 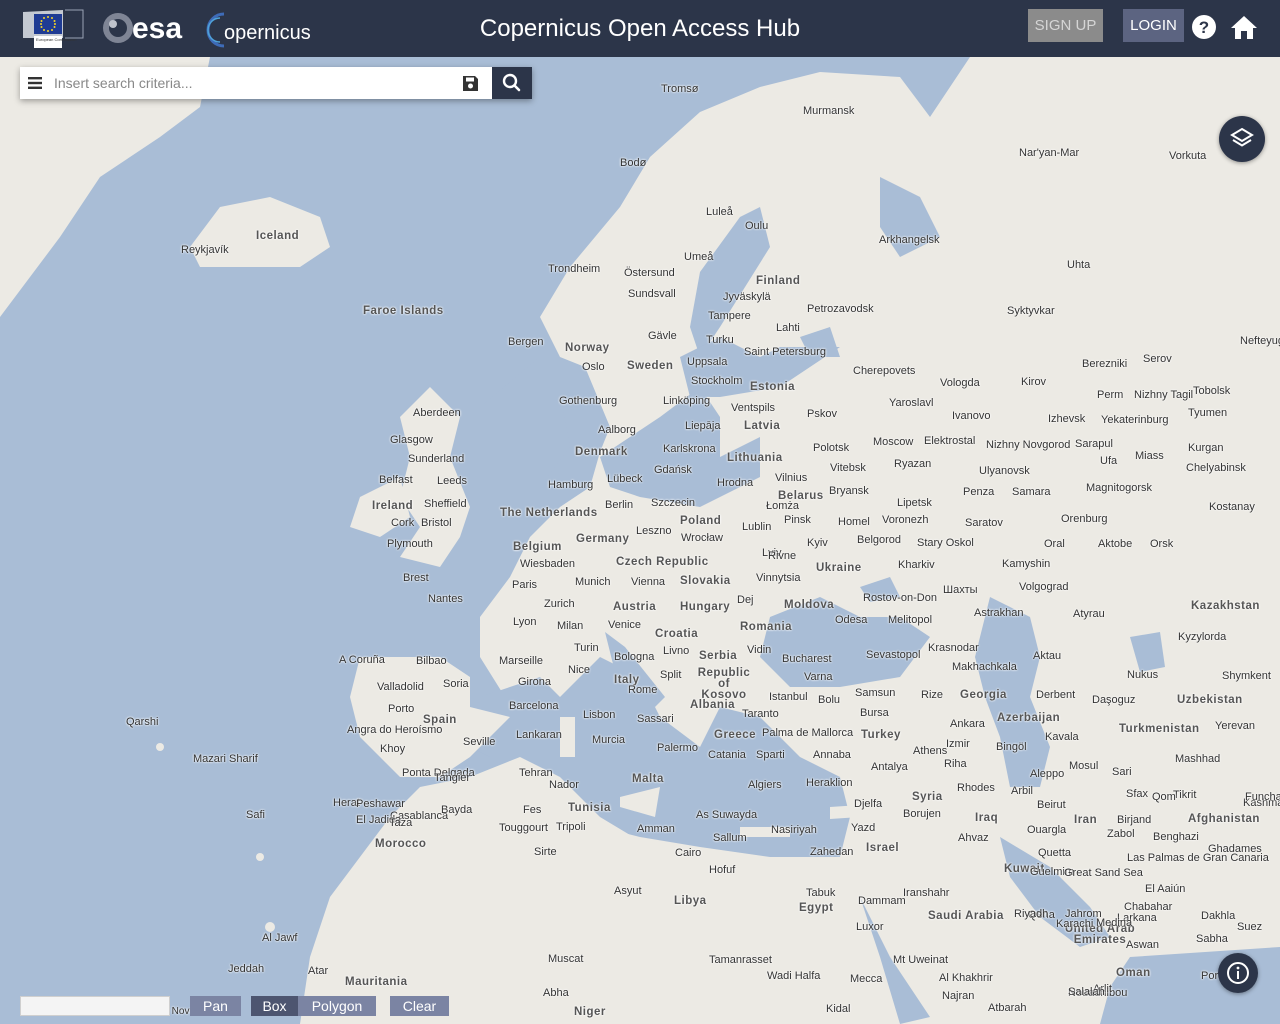 I want to click on map-label-city: Nador, so click(x=564, y=785).